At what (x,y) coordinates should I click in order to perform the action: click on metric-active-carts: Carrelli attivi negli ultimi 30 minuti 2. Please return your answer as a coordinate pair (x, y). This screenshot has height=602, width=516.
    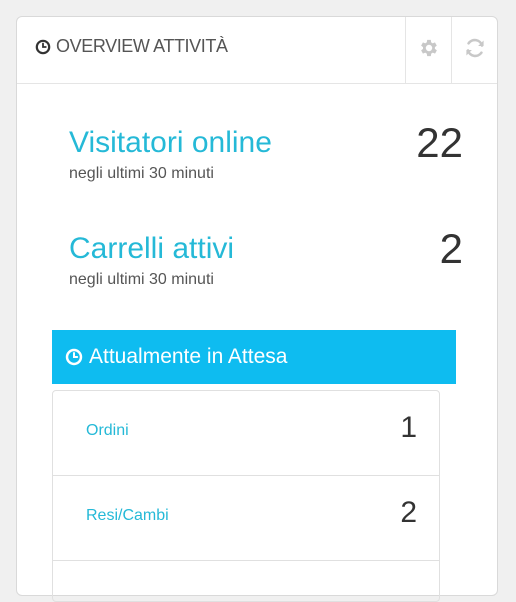
    Looking at the image, I should click on (266, 257).